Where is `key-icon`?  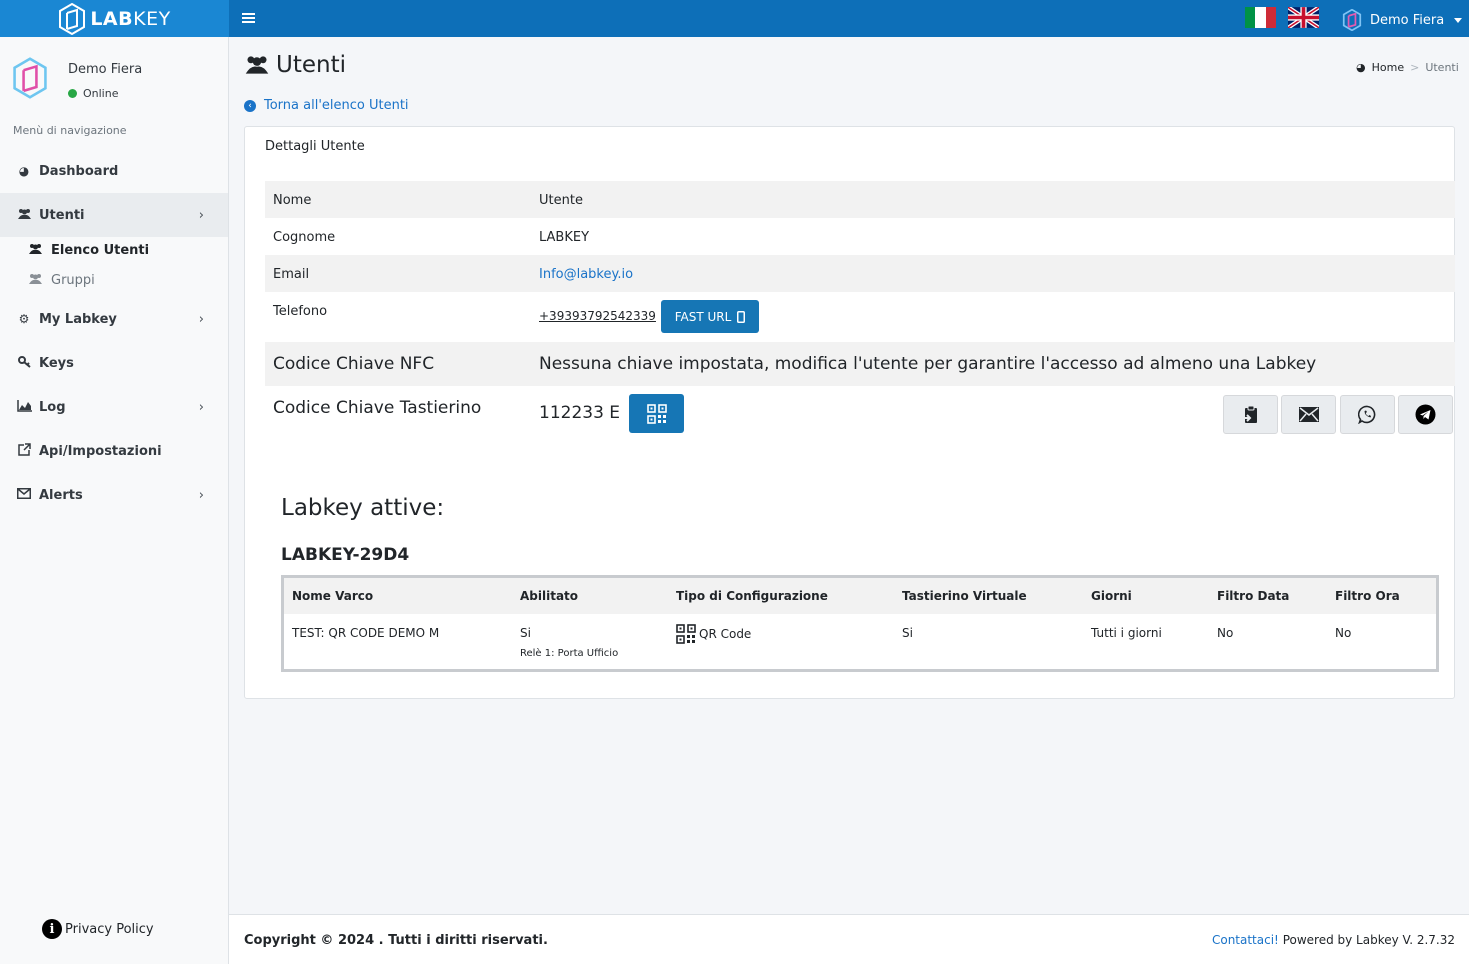 key-icon is located at coordinates (24, 363).